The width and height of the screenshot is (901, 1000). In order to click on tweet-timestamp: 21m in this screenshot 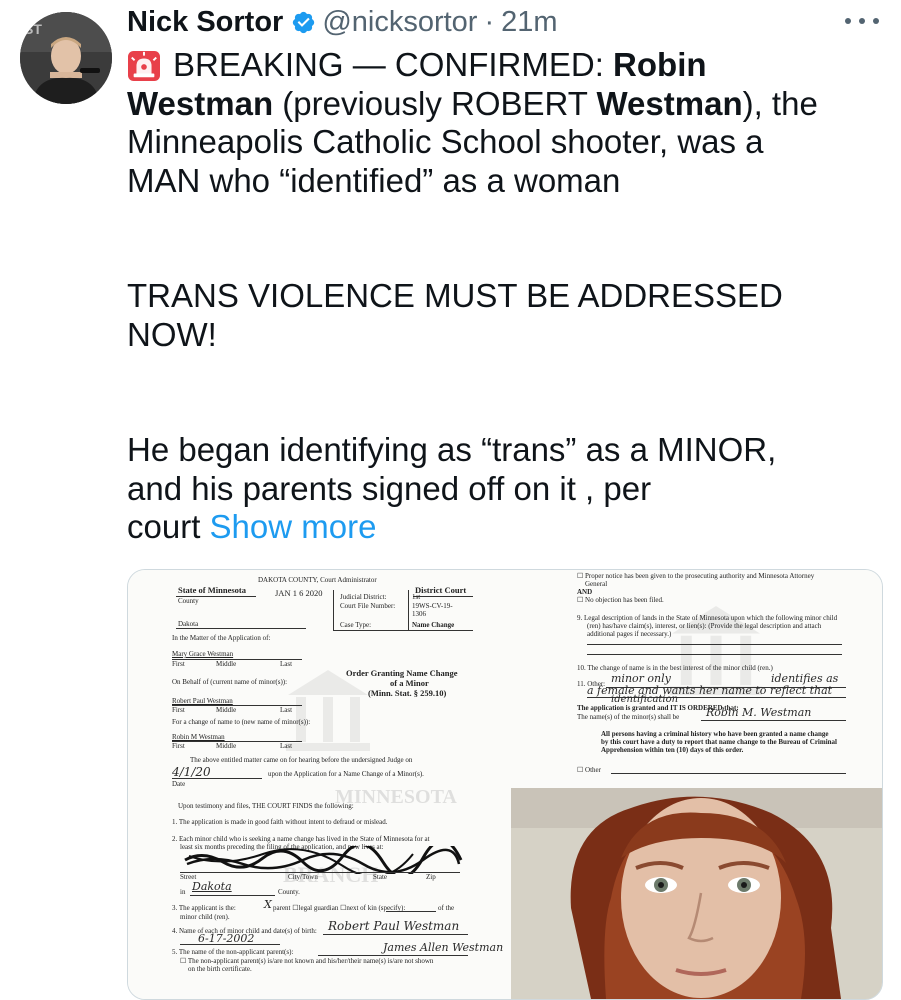, I will do `click(529, 22)`.